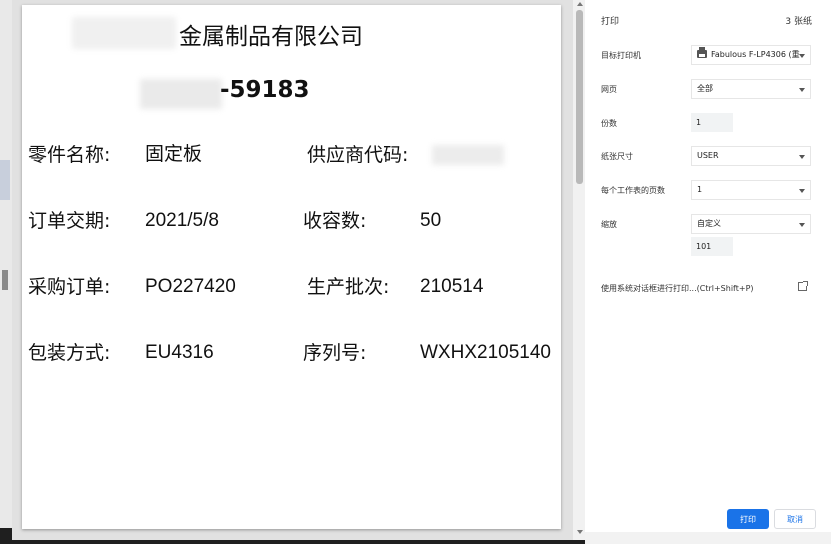  I want to click on print-button: 打印, so click(748, 519).